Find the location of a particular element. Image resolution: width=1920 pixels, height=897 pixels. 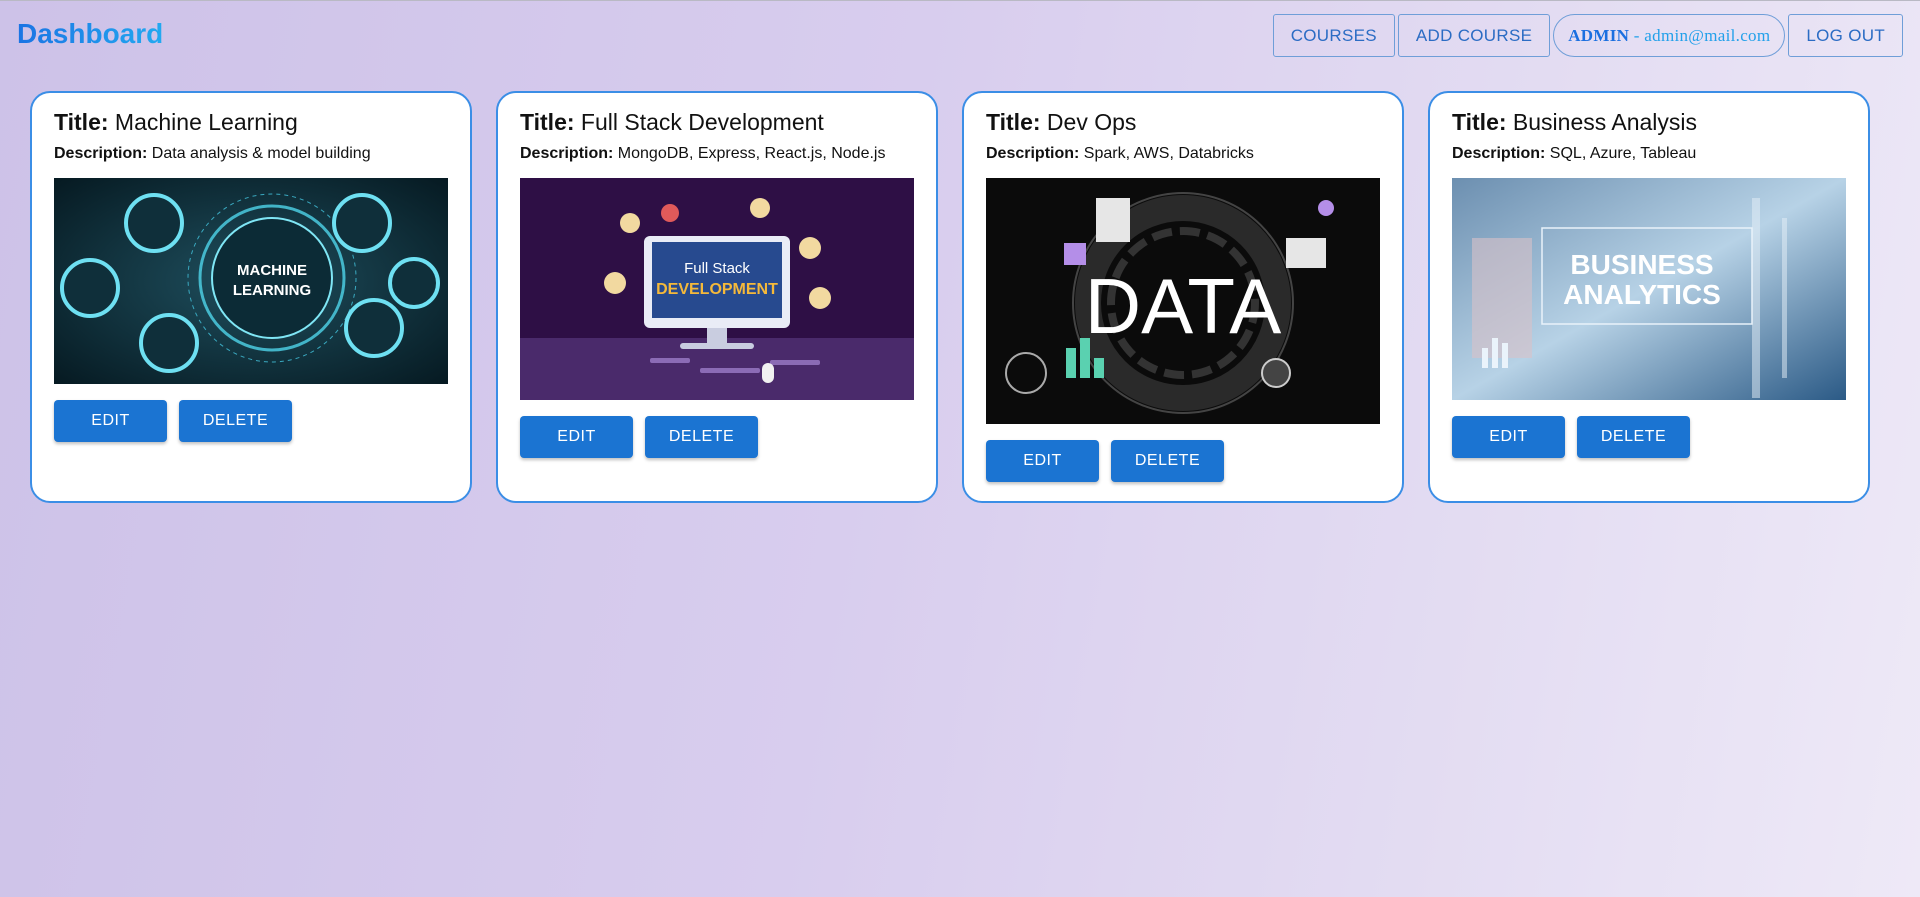

logout-button: LOG OUT is located at coordinates (1845, 35).